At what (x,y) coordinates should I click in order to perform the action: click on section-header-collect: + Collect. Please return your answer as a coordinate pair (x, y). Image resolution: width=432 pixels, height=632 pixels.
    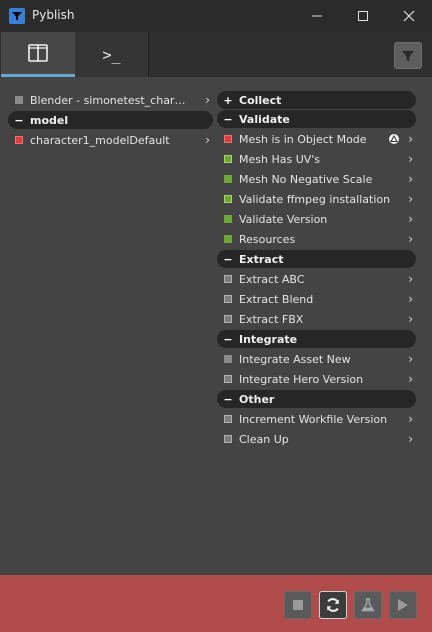
    Looking at the image, I should click on (316, 100).